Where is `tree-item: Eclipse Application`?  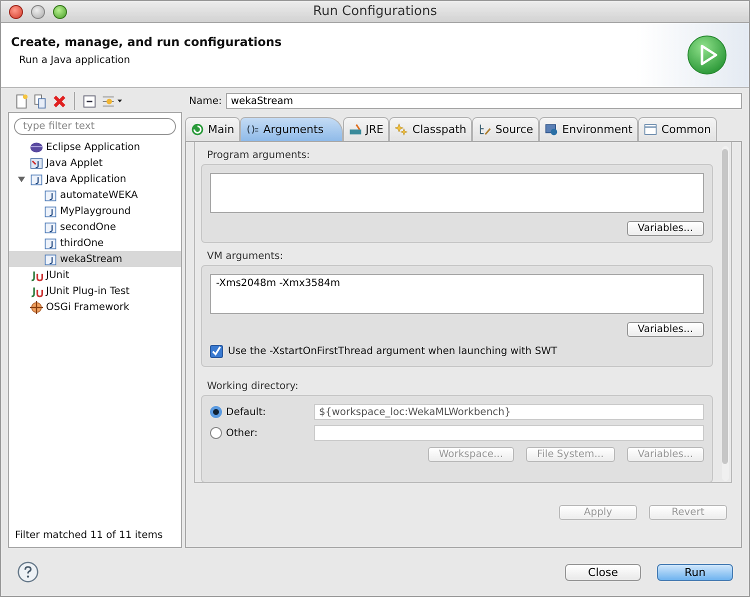
tree-item: Eclipse Application is located at coordinates (95, 147).